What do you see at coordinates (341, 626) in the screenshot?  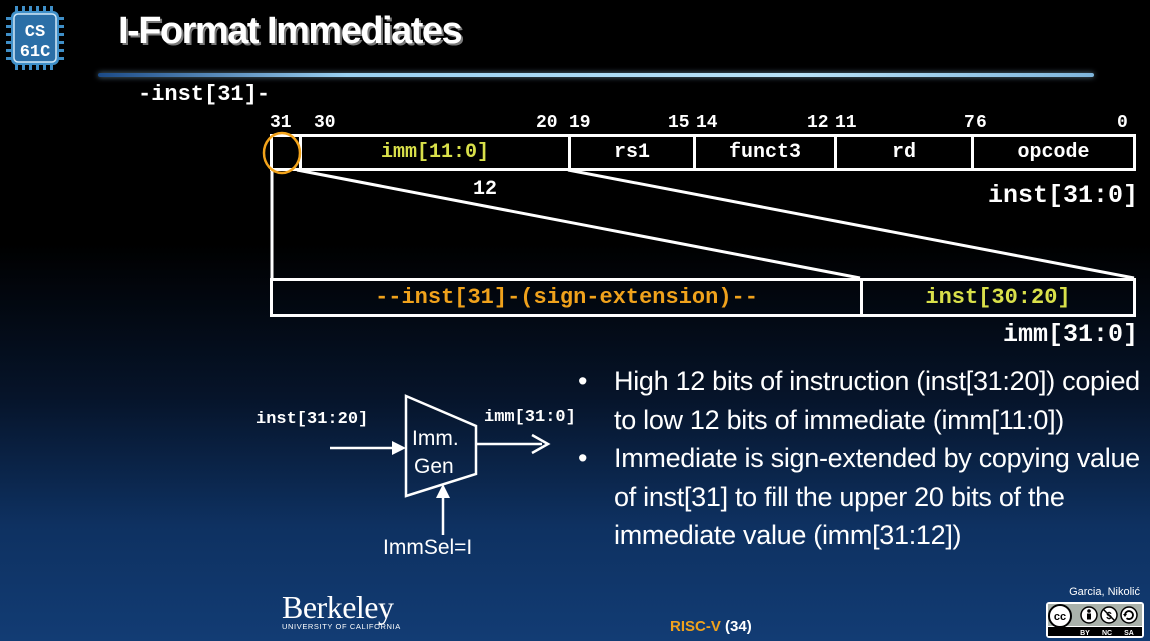 I see `berkeley-subtitle: UNIVERSITY OF CALIFORNIA` at bounding box center [341, 626].